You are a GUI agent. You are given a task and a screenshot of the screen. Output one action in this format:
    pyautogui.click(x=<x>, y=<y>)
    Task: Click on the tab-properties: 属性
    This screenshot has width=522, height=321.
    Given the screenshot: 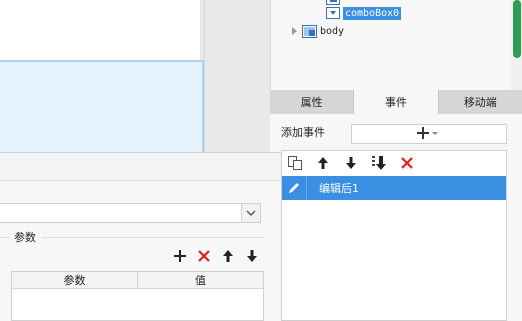 What is the action you would take?
    pyautogui.click(x=312, y=102)
    